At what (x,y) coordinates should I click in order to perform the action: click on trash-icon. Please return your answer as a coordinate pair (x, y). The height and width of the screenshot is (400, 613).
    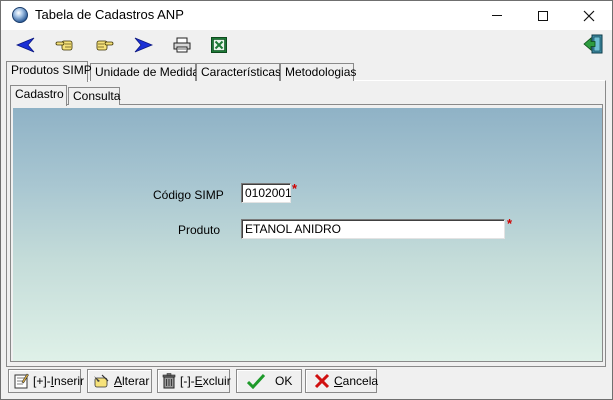
    Looking at the image, I should click on (169, 381).